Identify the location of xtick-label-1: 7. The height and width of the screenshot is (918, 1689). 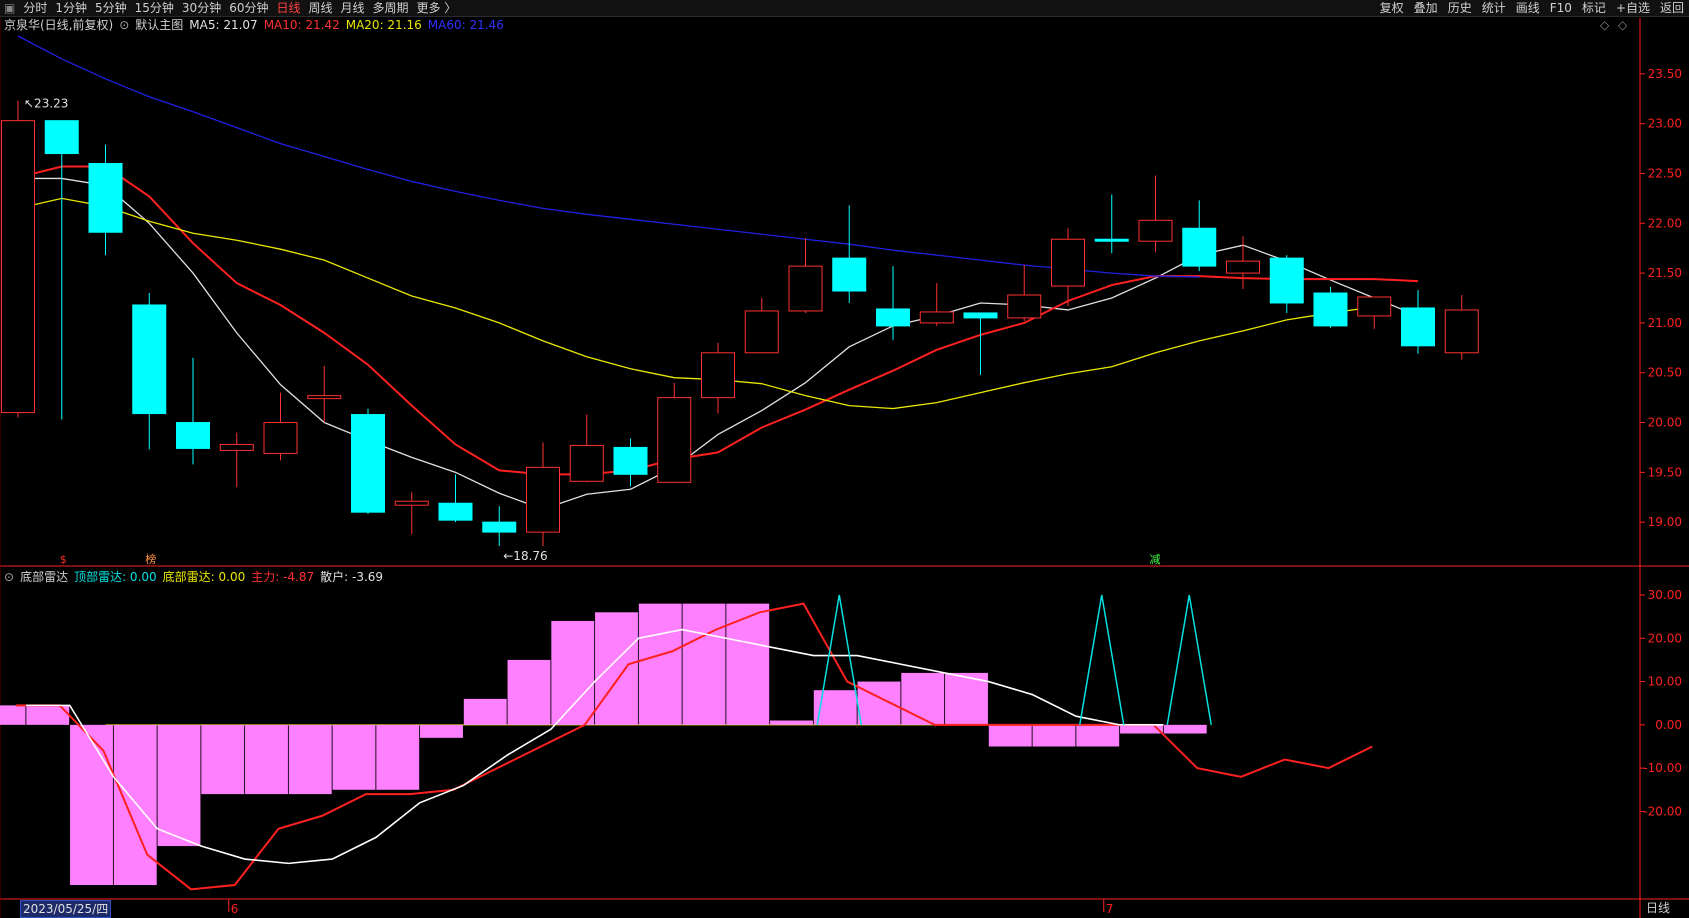
(1110, 909).